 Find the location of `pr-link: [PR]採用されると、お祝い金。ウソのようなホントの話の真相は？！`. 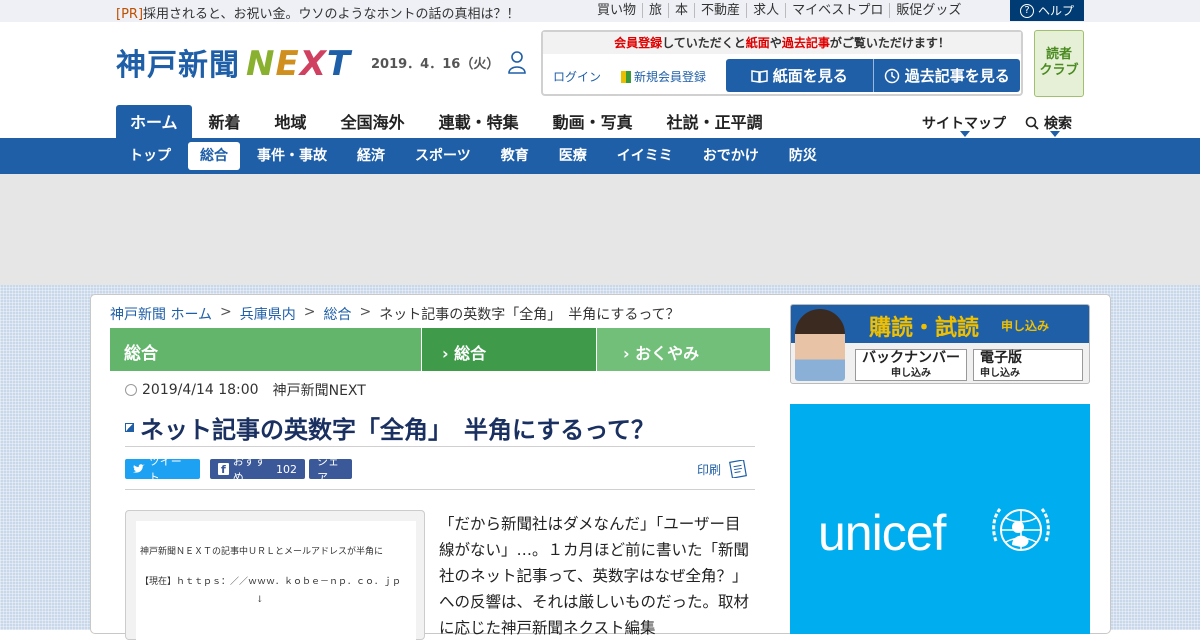

pr-link: [PR]採用されると、お祝い金。ウソのようなホントの話の真相は？！ is located at coordinates (318, 12).